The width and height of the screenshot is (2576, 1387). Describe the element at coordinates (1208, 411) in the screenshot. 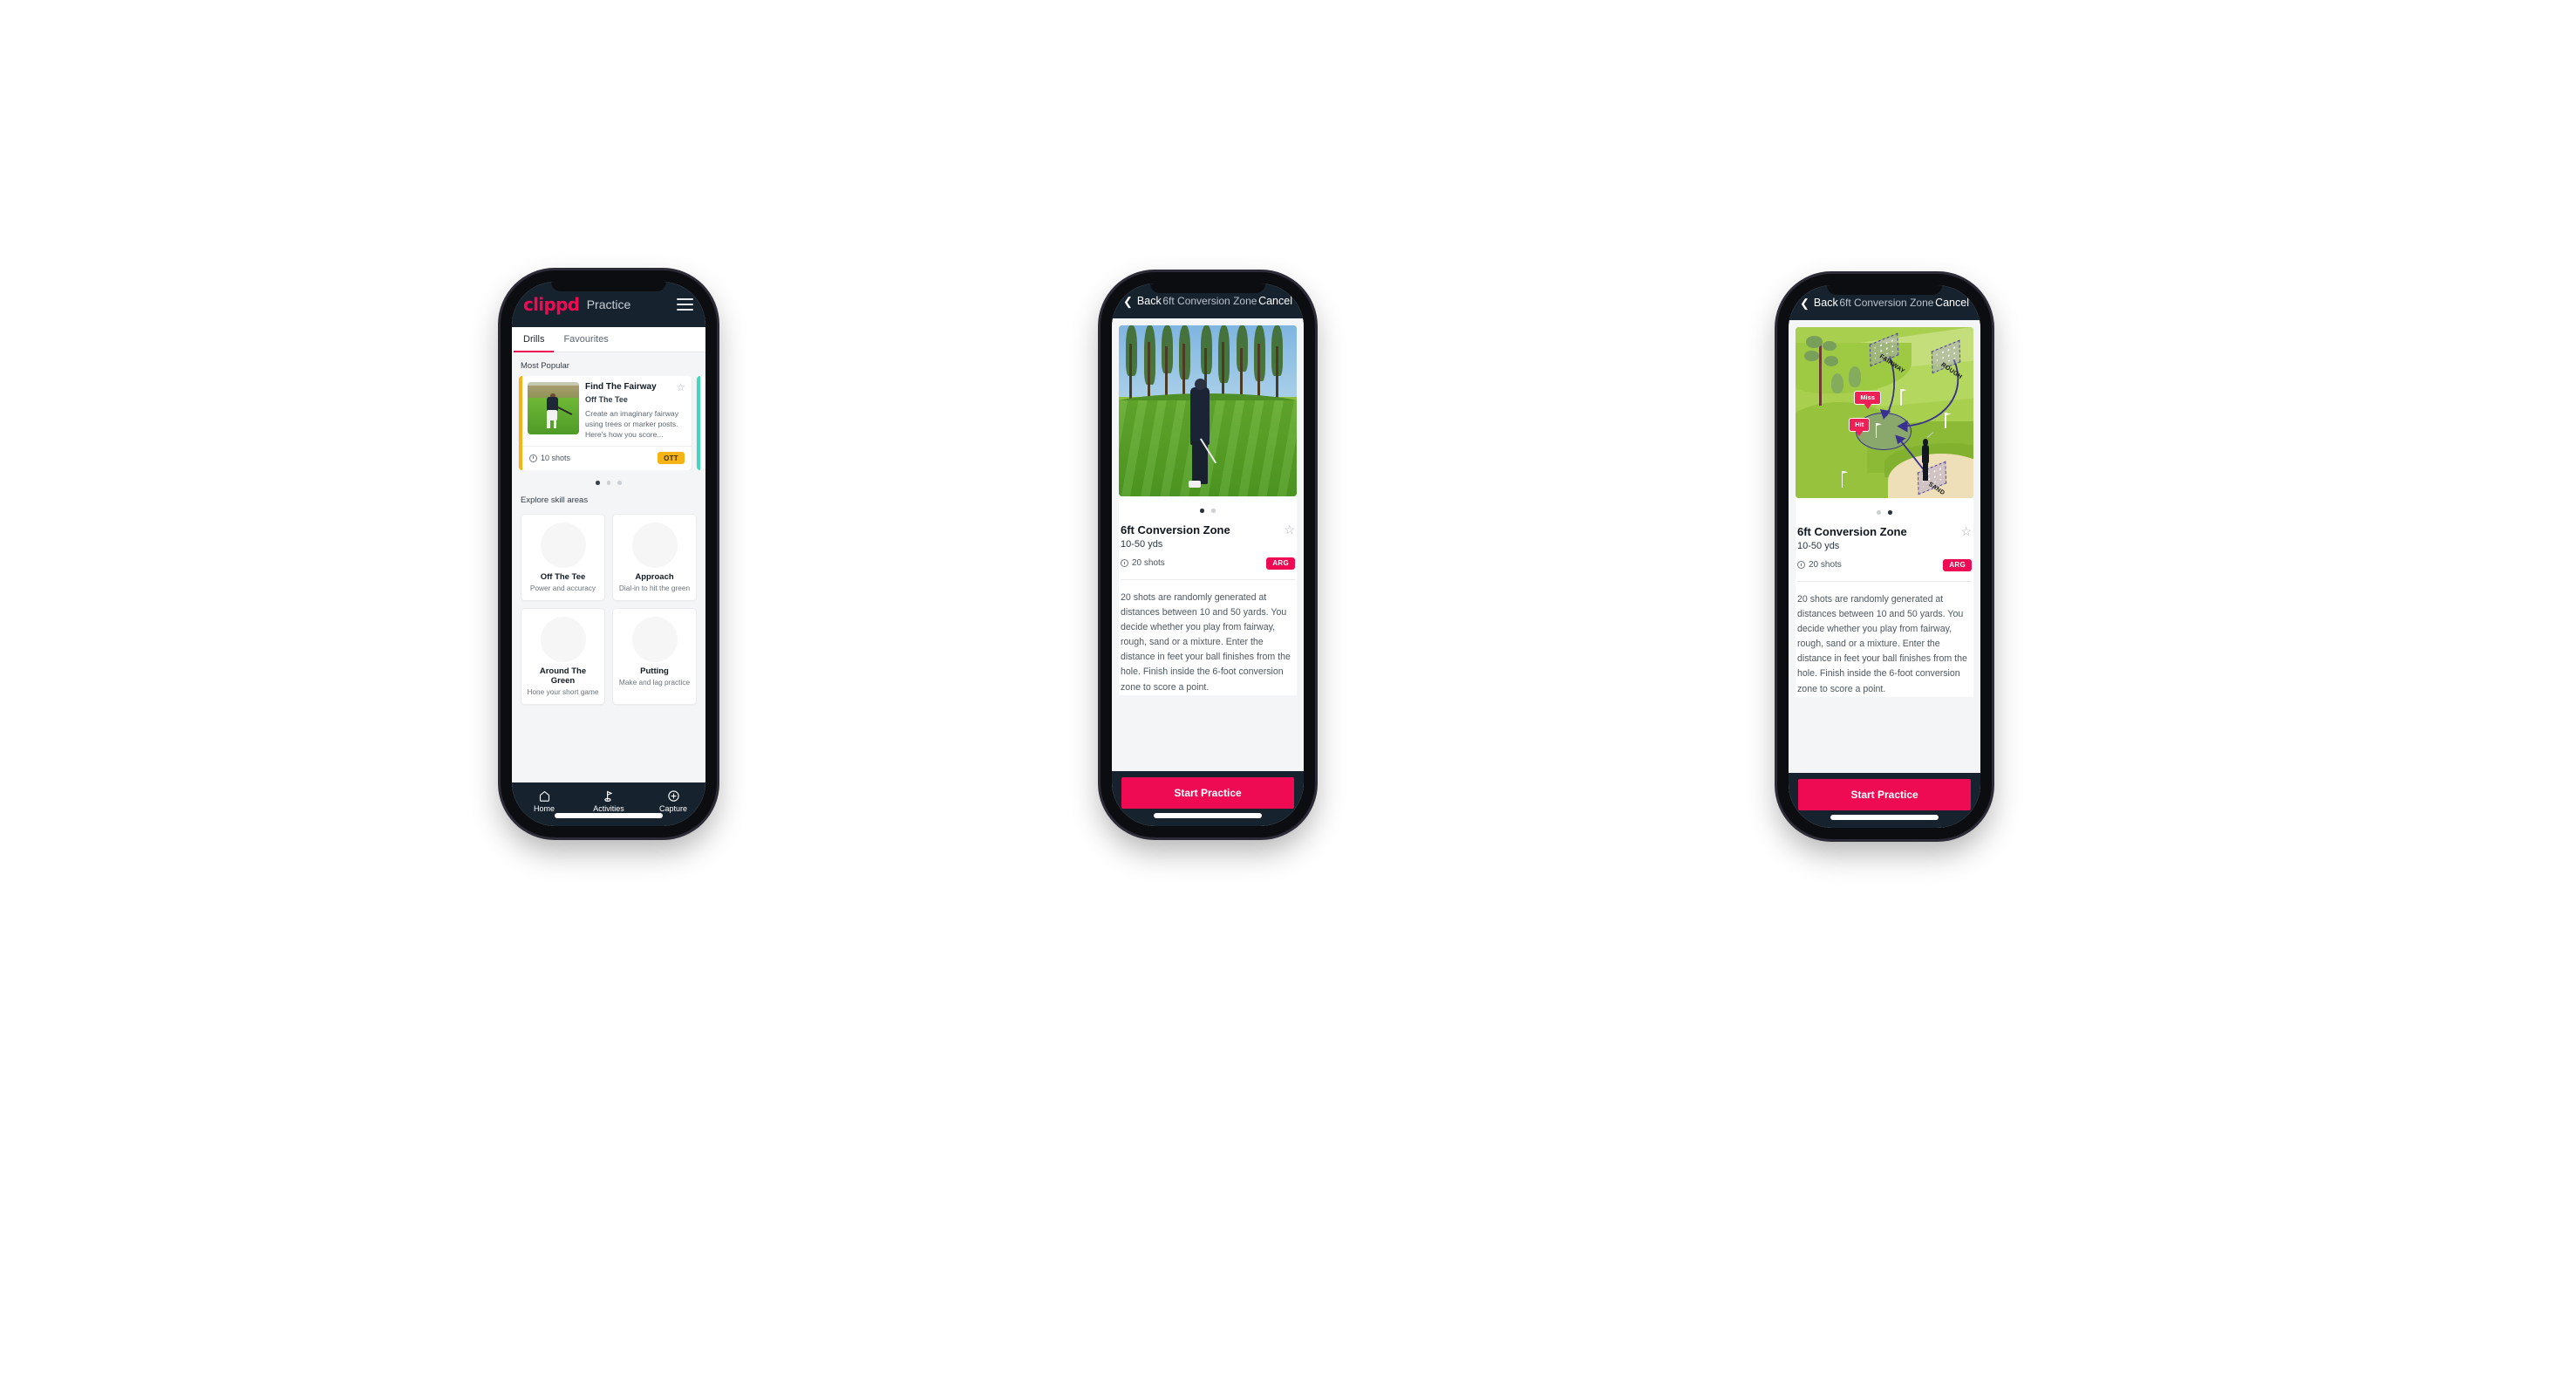

I see `golf-chip-shot-photo` at that location.